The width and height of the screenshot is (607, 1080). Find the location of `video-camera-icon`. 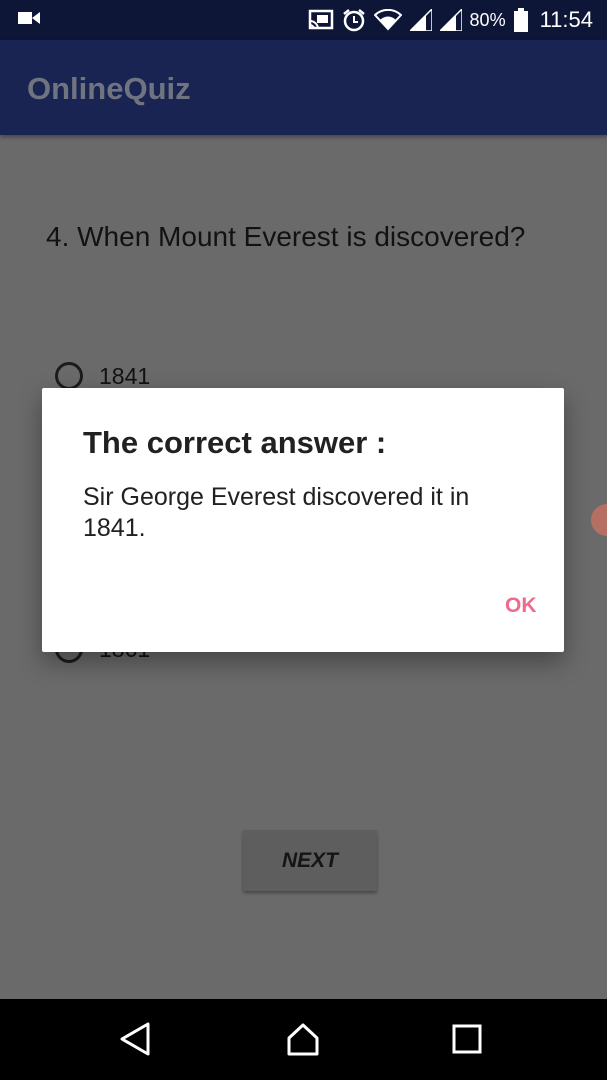

video-camera-icon is located at coordinates (29, 18).